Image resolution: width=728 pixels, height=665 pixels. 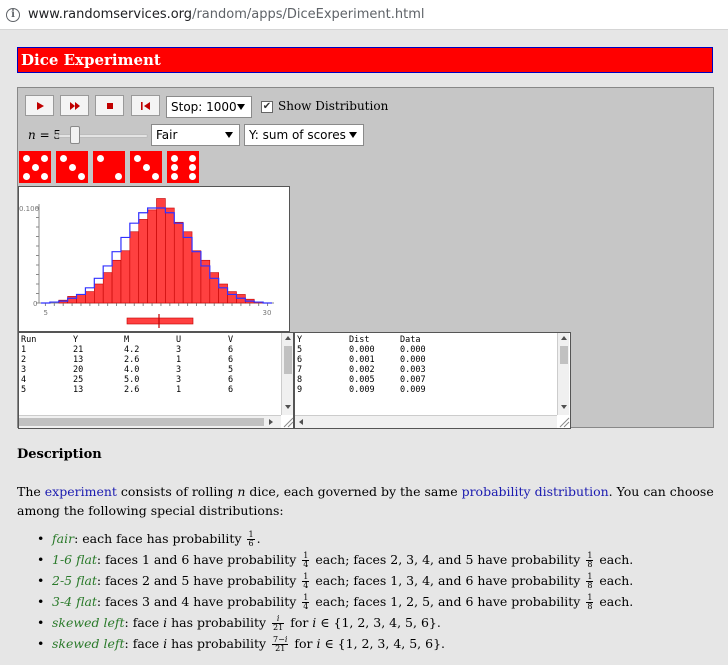 What do you see at coordinates (413, 350) in the screenshot?
I see `table-cell: 0.000` at bounding box center [413, 350].